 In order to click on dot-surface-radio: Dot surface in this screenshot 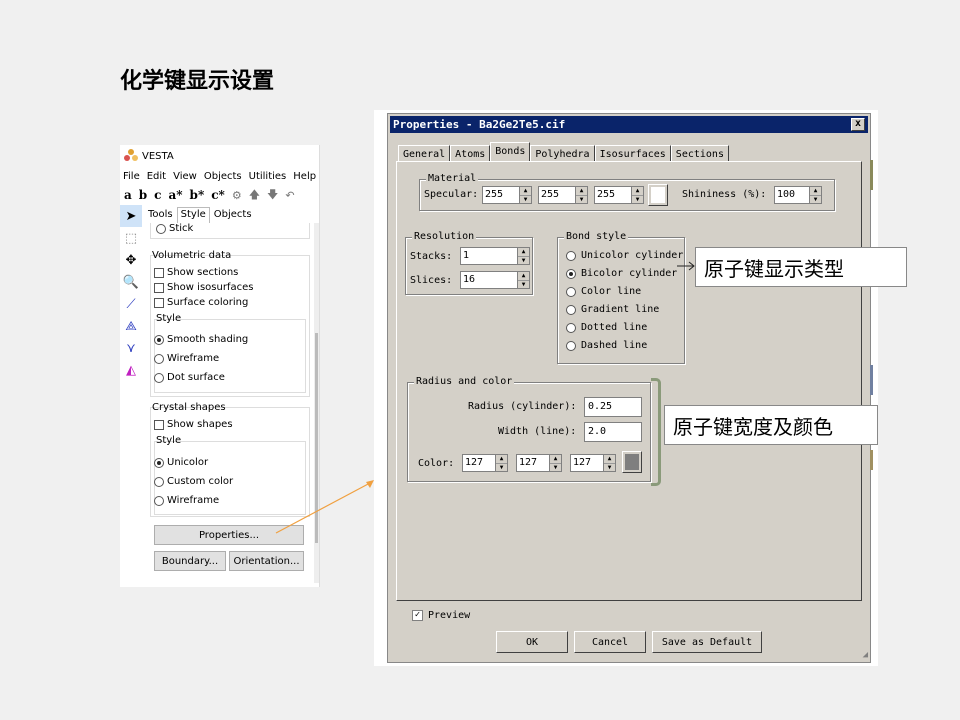, I will do `click(189, 377)`.